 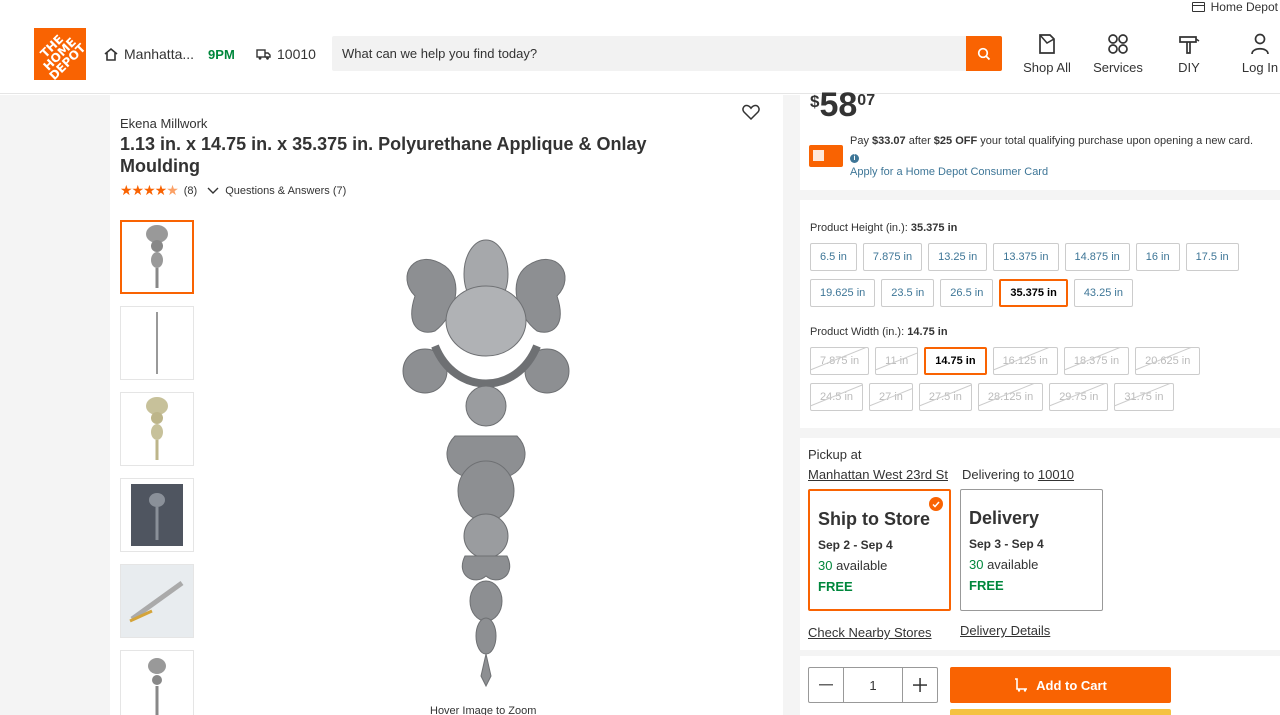 What do you see at coordinates (1234, 7) in the screenshot?
I see `home-depot-link: Home Depot` at bounding box center [1234, 7].